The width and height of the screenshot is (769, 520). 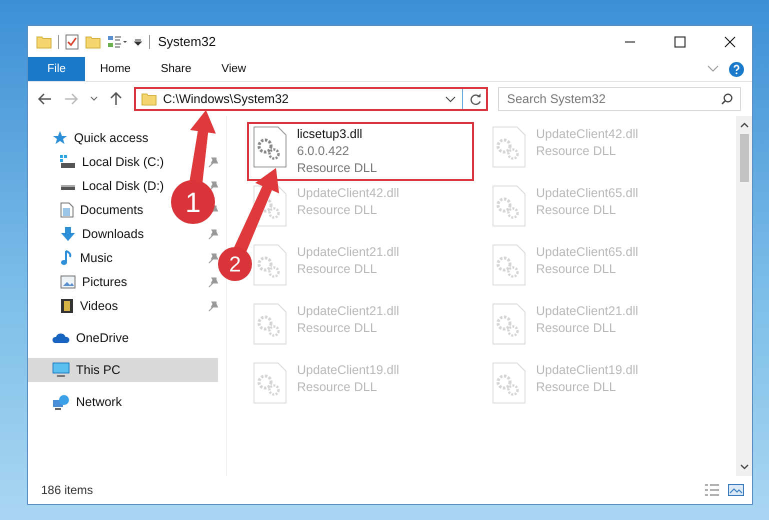 I want to click on cloud-icon, so click(x=61, y=338).